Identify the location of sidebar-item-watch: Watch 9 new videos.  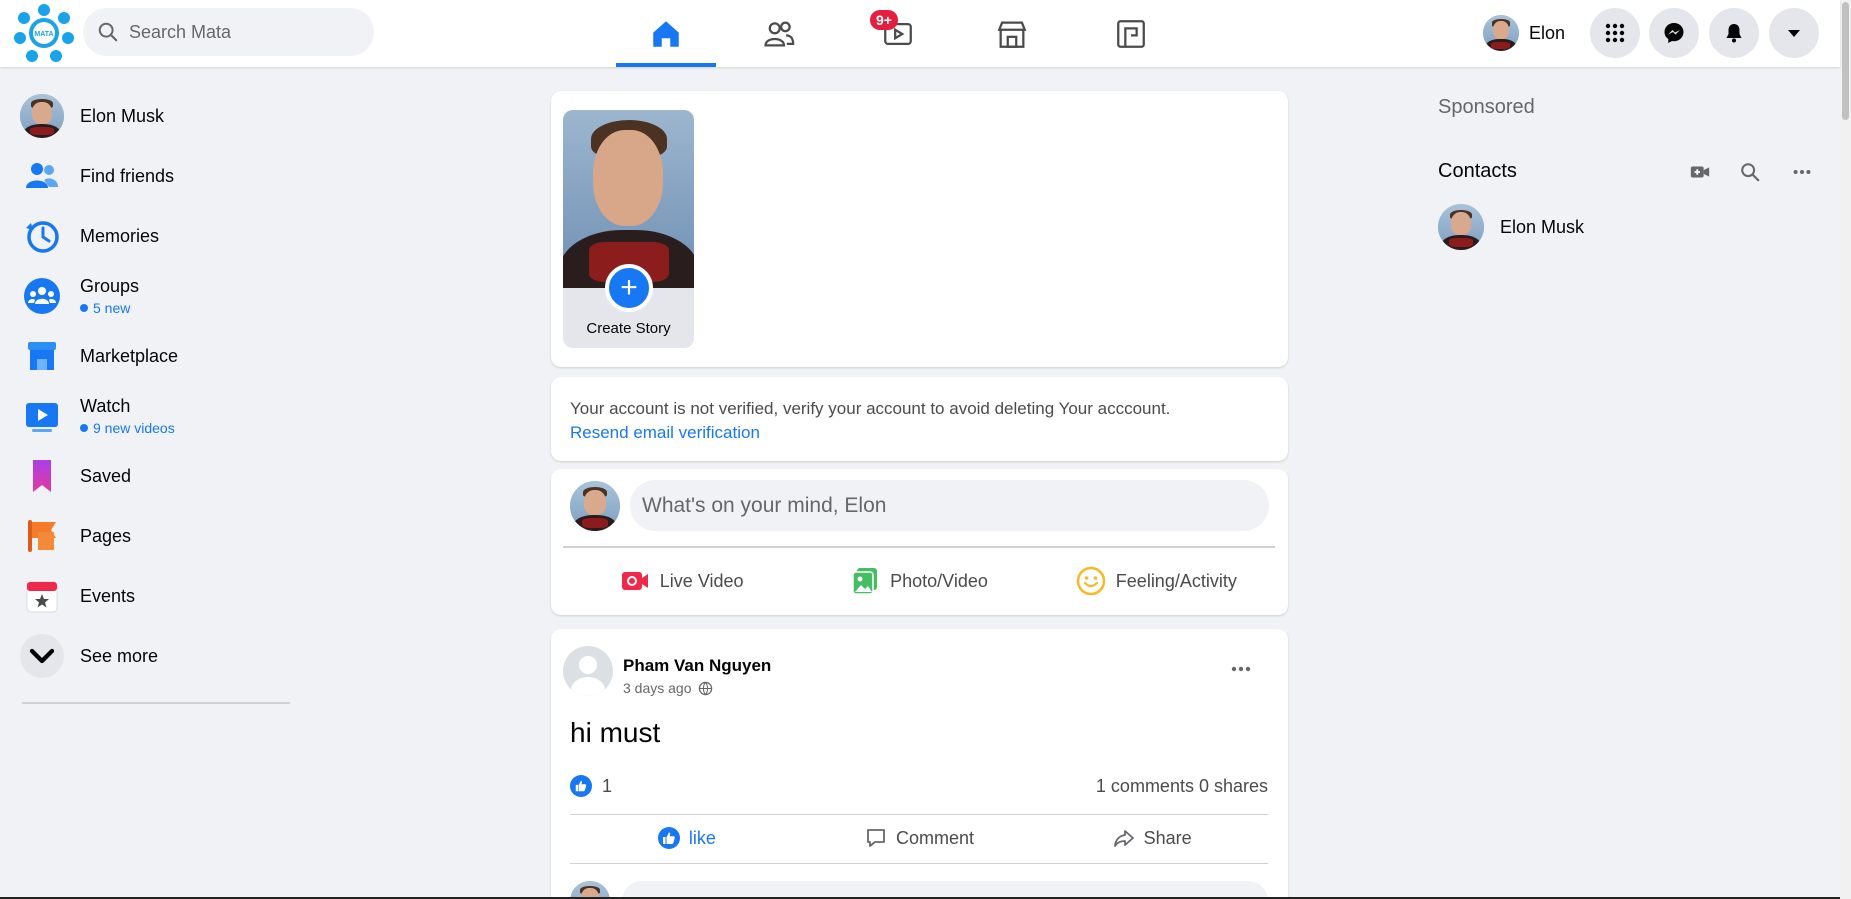
(148, 416).